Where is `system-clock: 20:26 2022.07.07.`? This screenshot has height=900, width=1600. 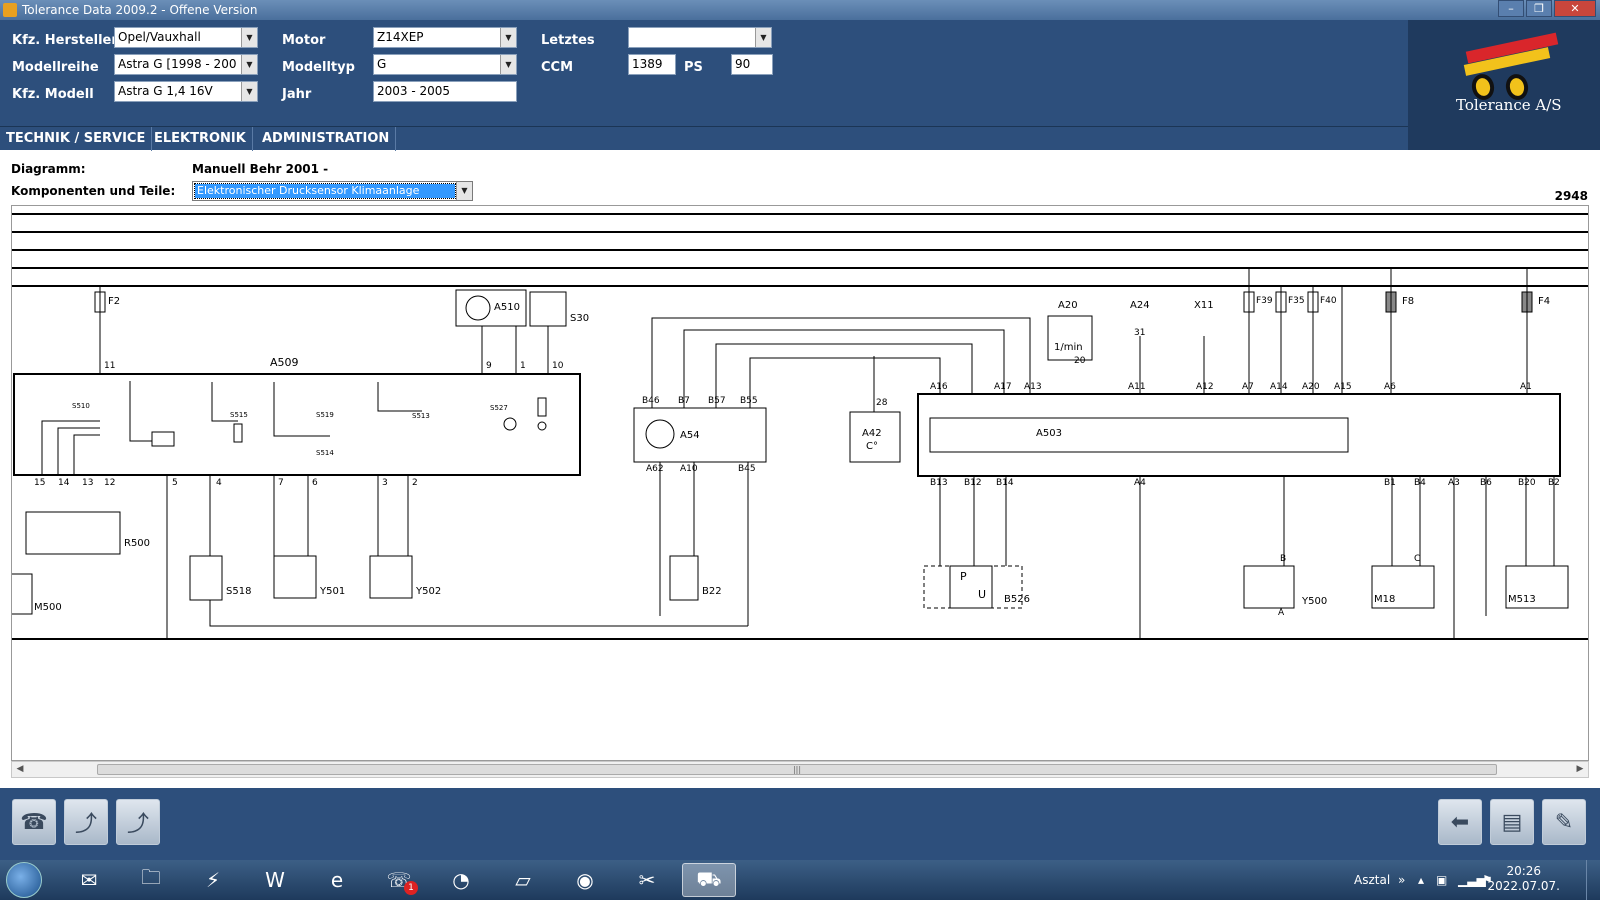 system-clock: 20:26 2022.07.07. is located at coordinates (1523, 879).